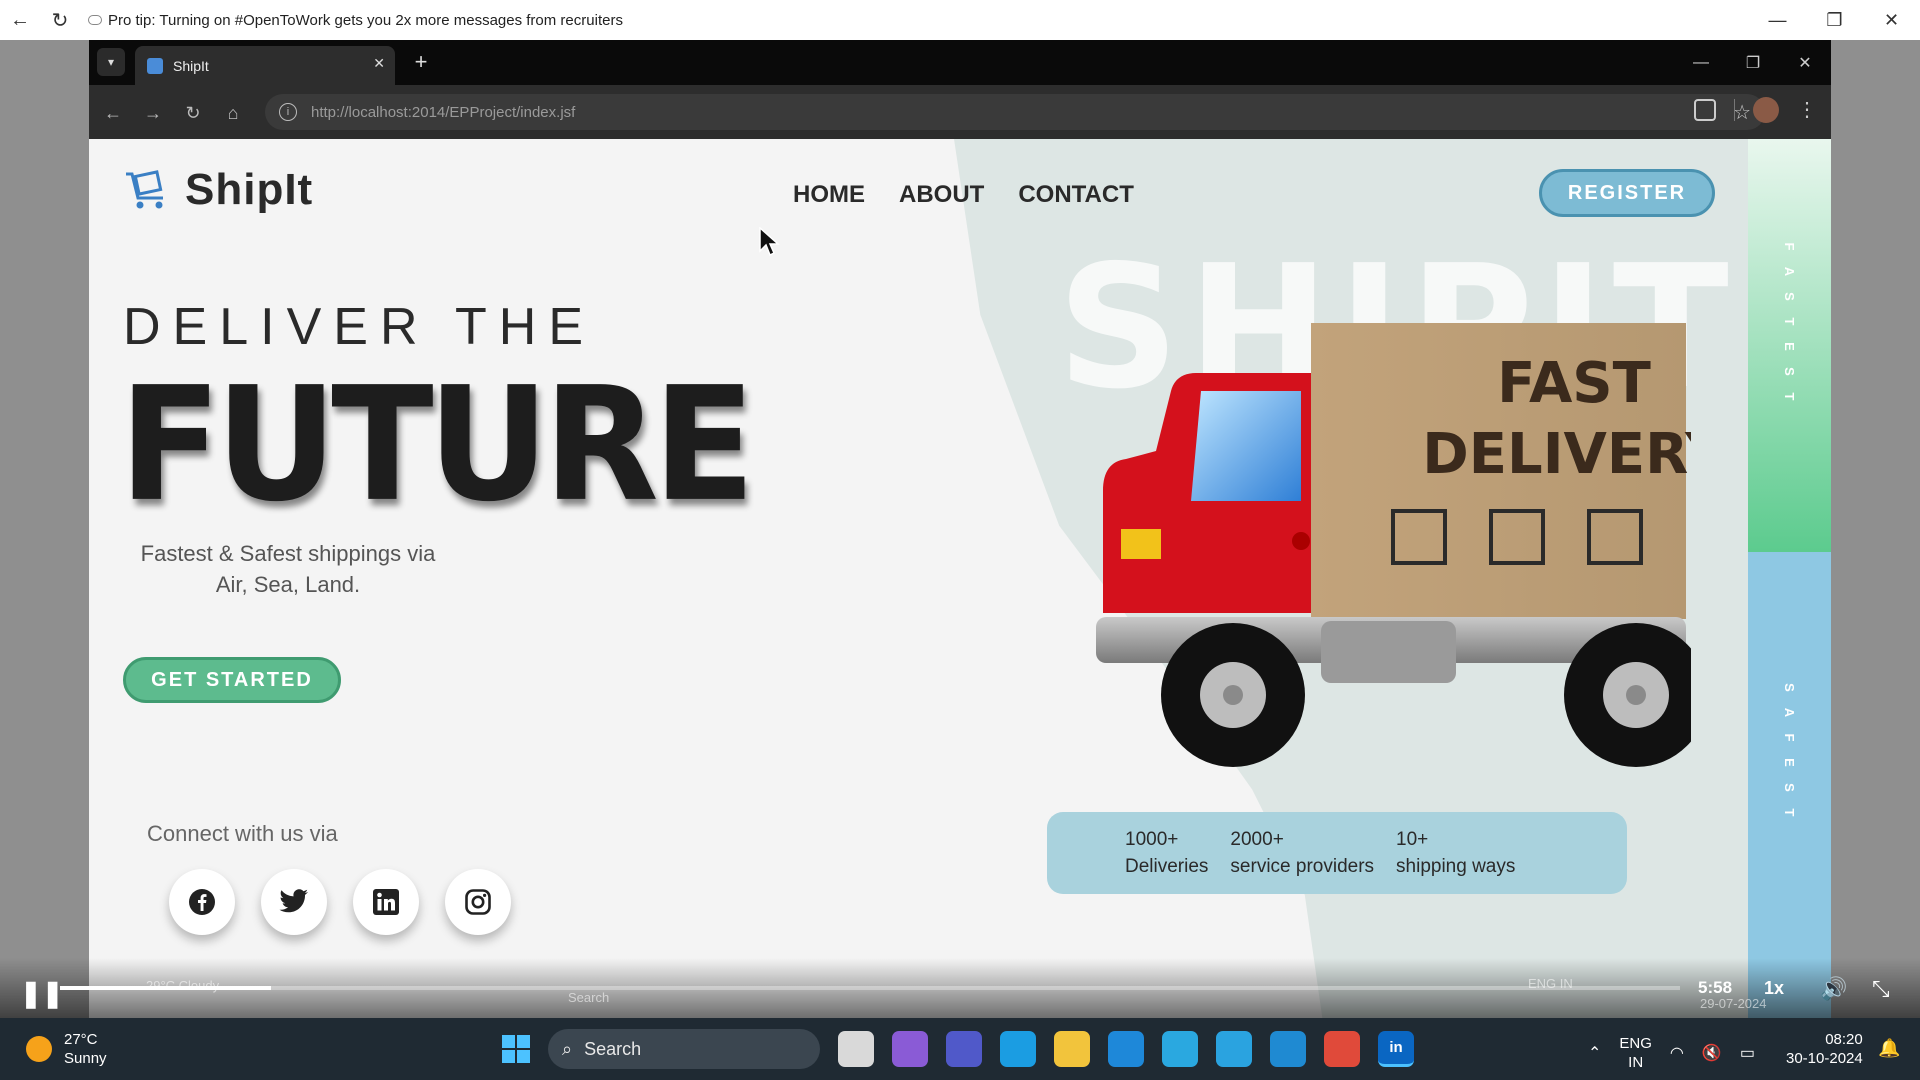 The height and width of the screenshot is (1080, 1920). Describe the element at coordinates (1712, 1053) in the screenshot. I see `mute-icon: 🔇` at that location.